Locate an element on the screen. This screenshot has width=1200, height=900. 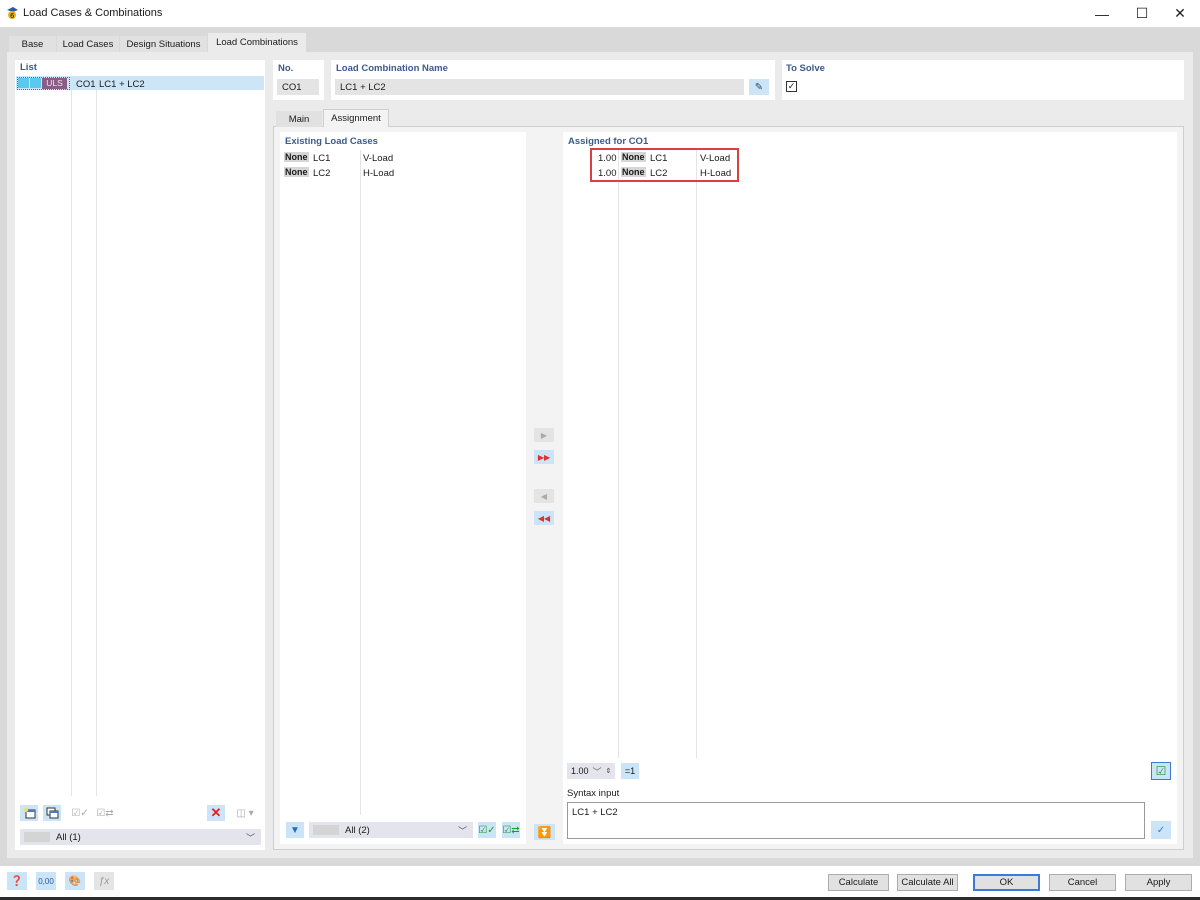
calculate-button: Calculate is located at coordinates (858, 882).